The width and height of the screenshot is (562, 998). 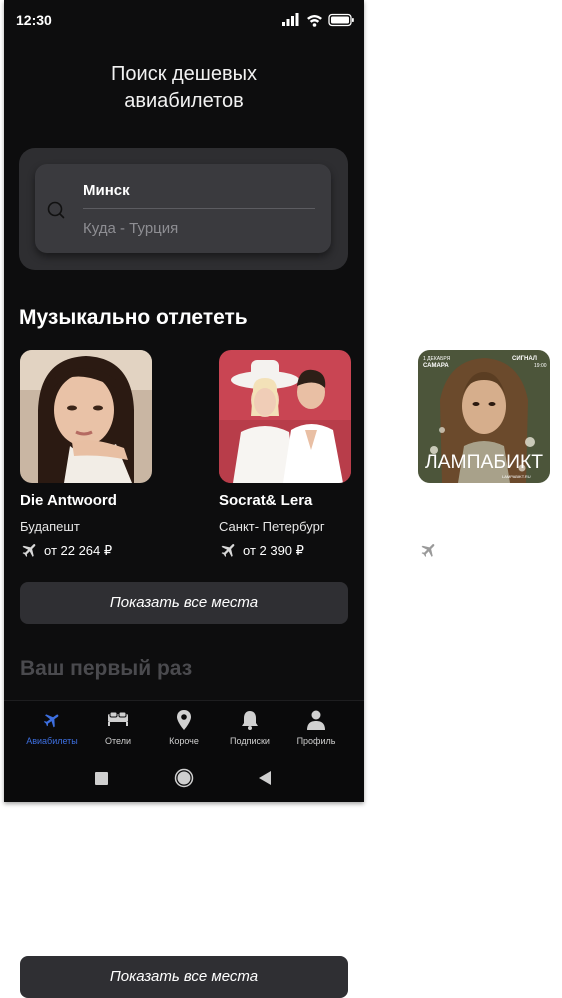 I want to click on tab-label: Короче, so click(x=184, y=741).